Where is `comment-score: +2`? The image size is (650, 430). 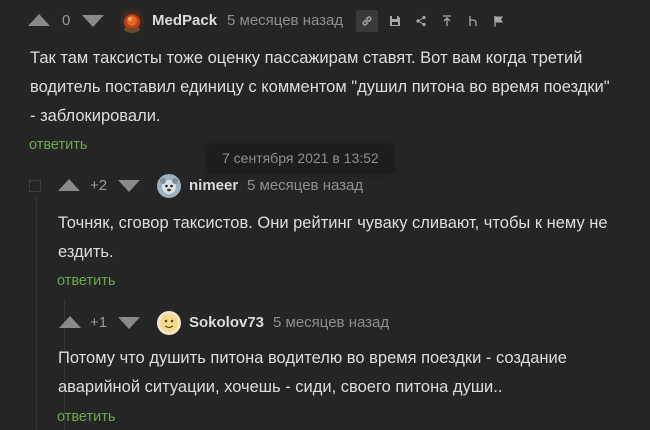
comment-score: +2 is located at coordinates (99, 185).